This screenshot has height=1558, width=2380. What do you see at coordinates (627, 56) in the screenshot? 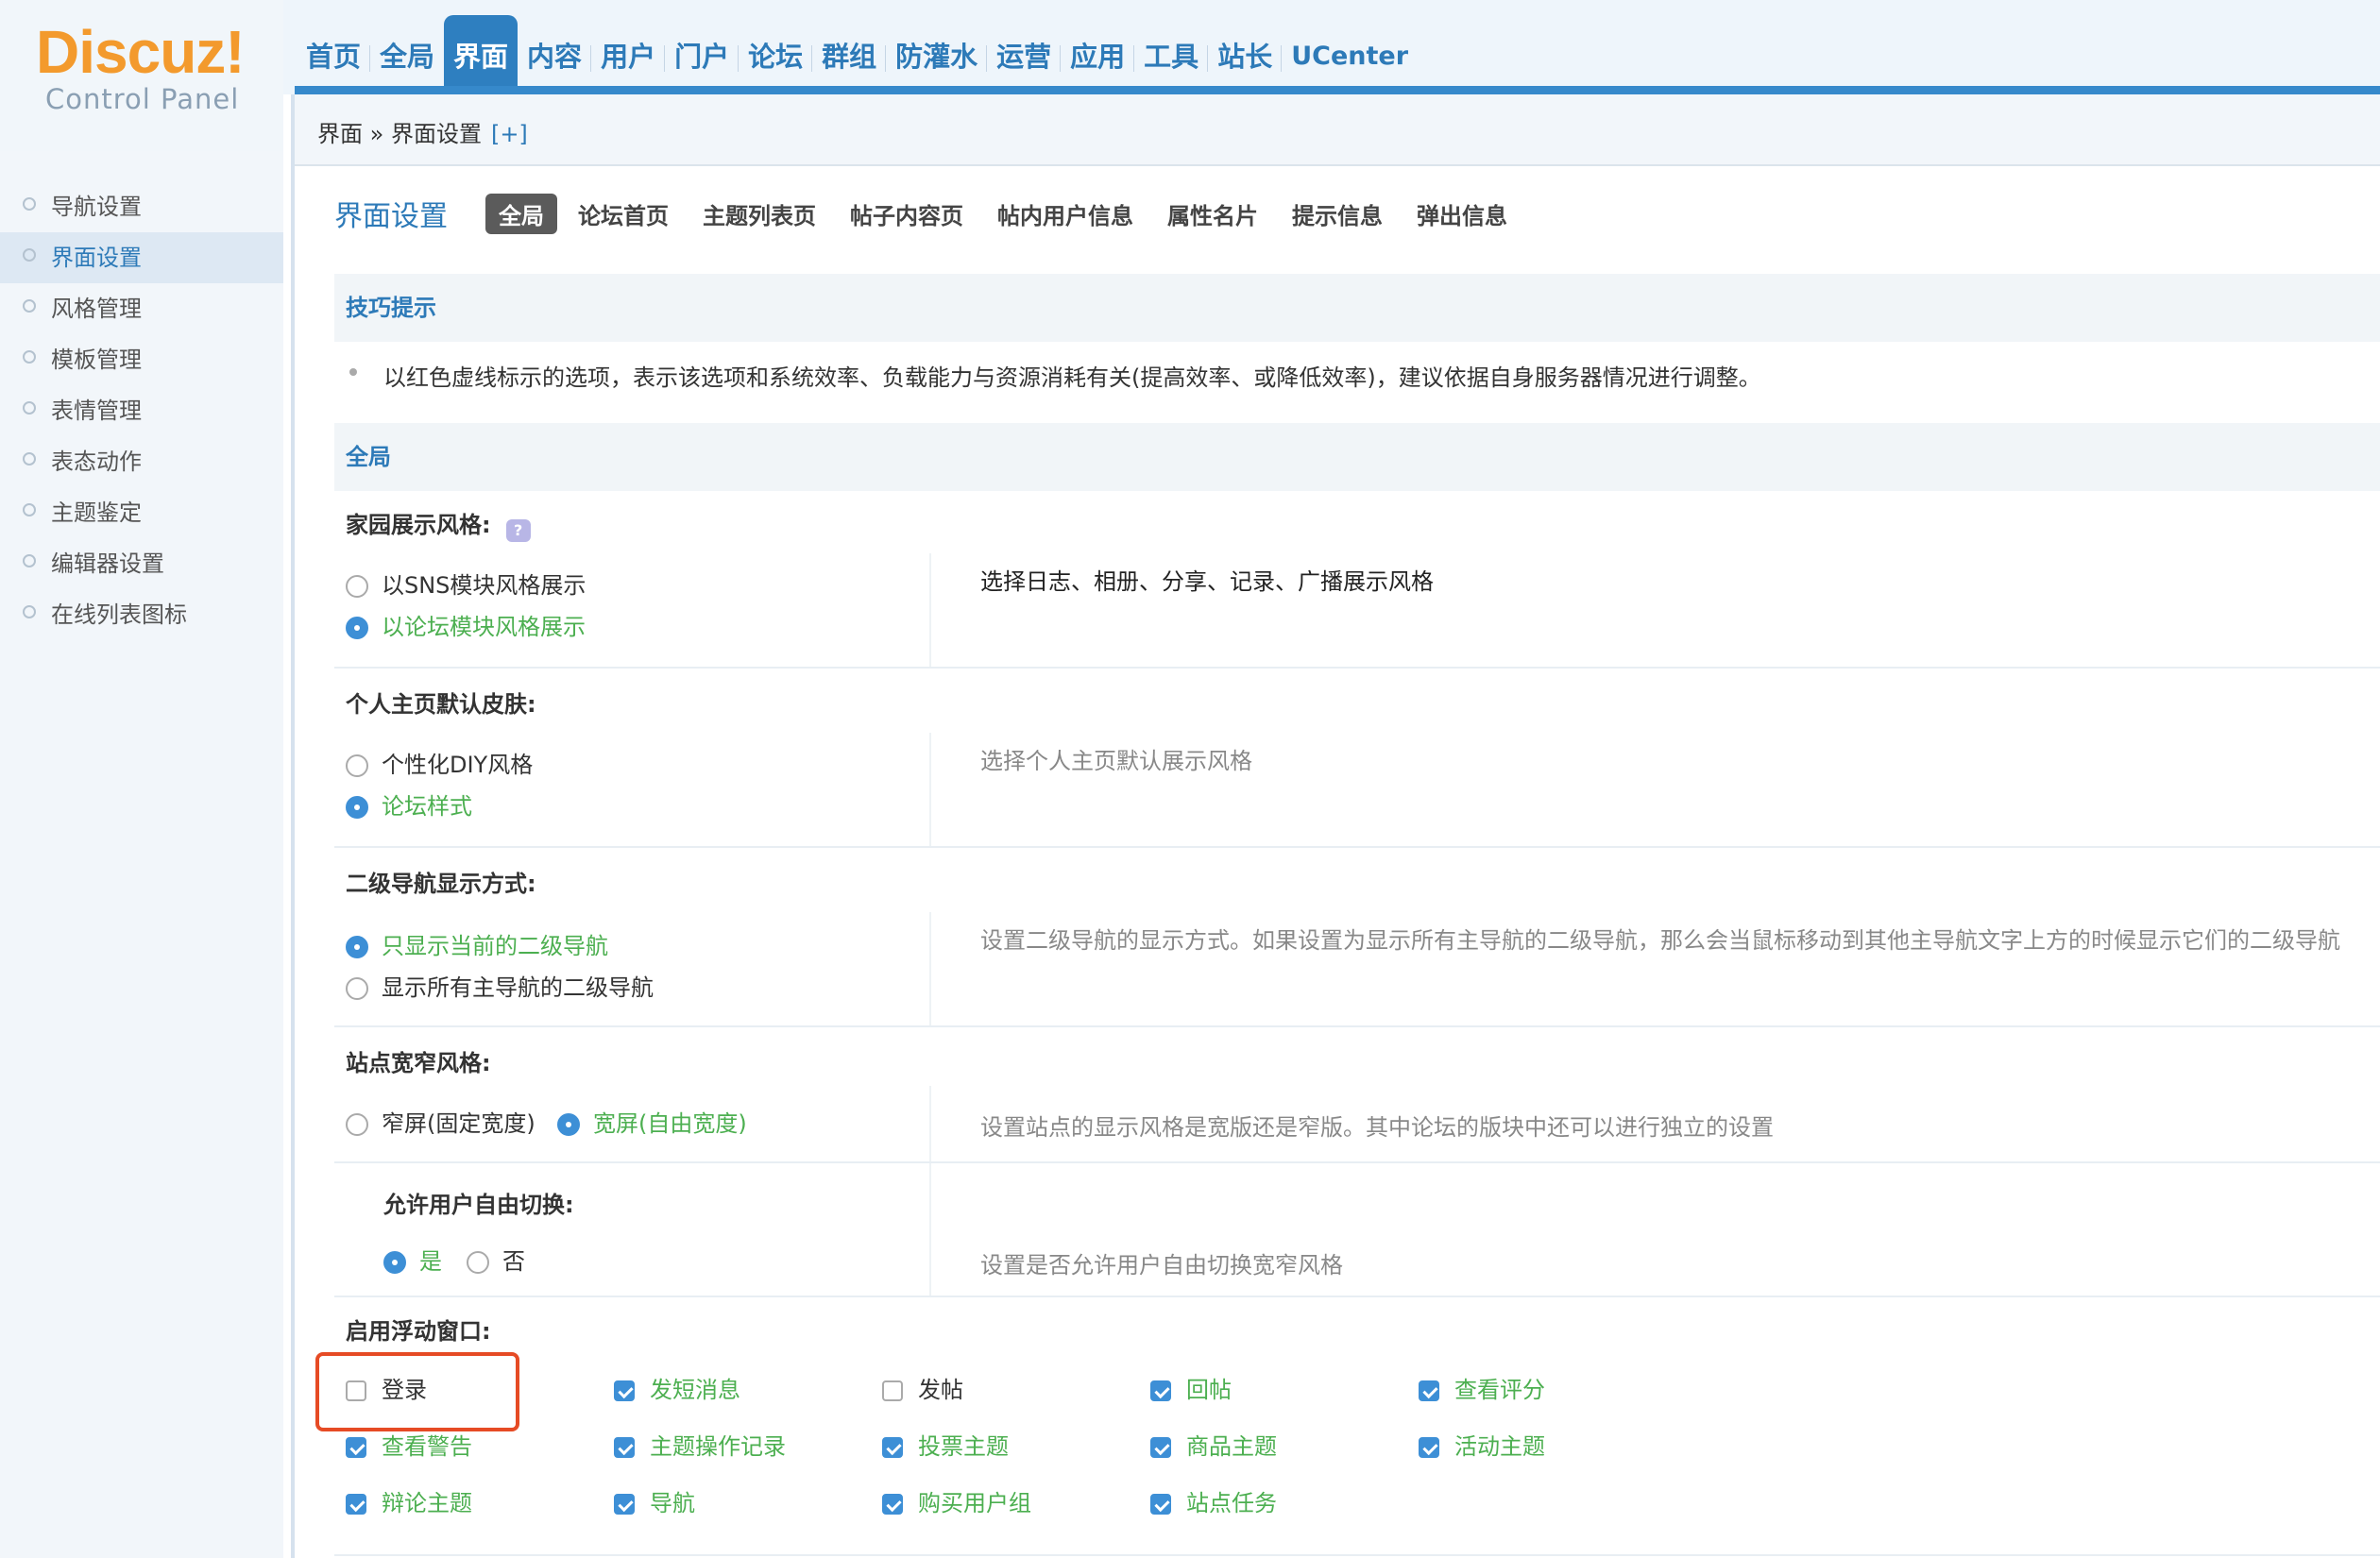
I see `nav-item-4: 用户` at bounding box center [627, 56].